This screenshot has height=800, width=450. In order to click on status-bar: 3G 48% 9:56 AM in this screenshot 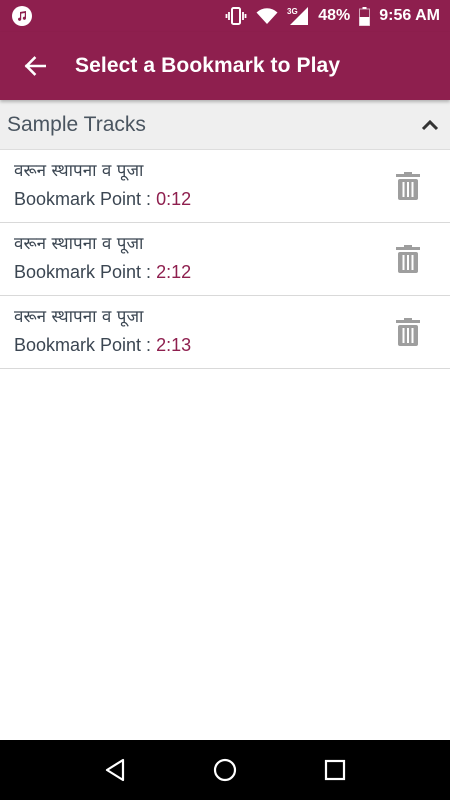, I will do `click(225, 16)`.